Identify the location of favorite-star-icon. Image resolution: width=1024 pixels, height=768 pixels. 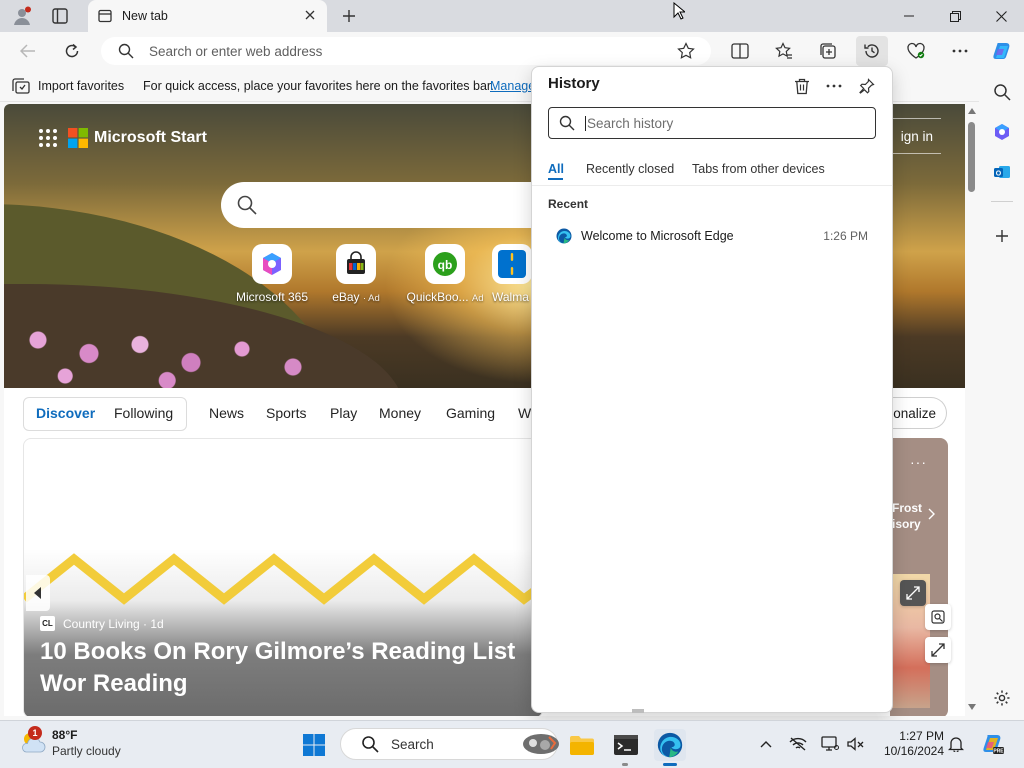
(686, 51).